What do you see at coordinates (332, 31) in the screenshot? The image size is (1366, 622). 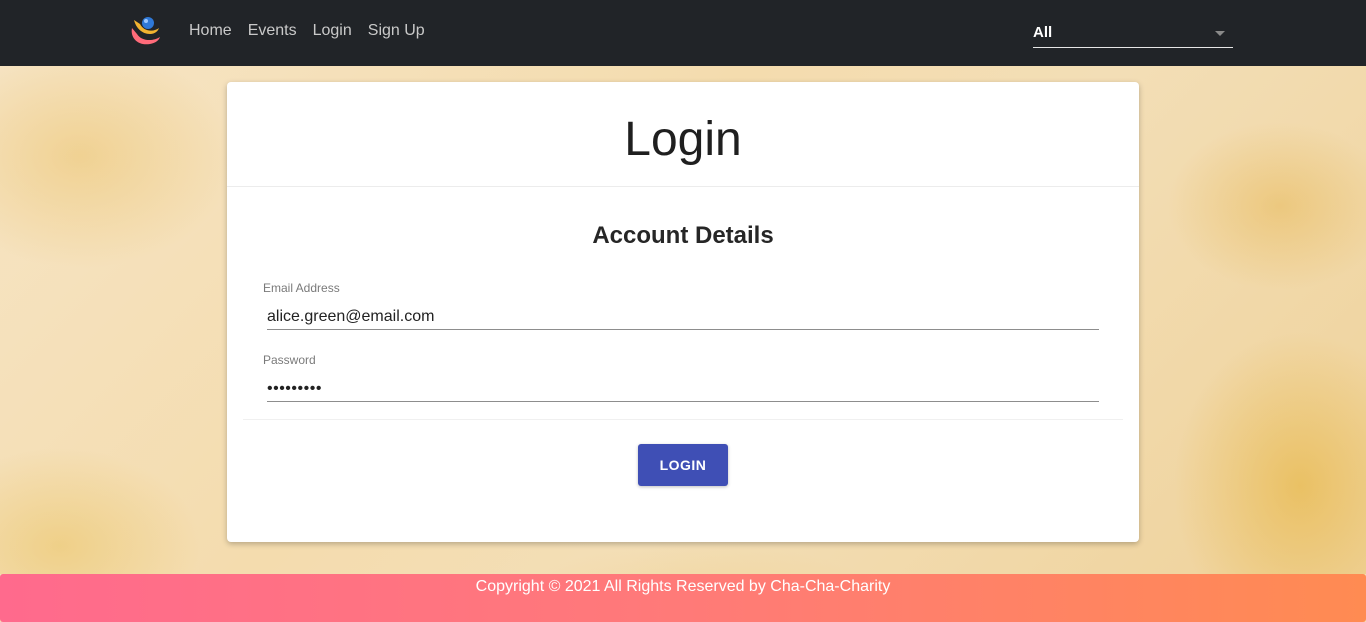 I see `nav-link-login: Login` at bounding box center [332, 31].